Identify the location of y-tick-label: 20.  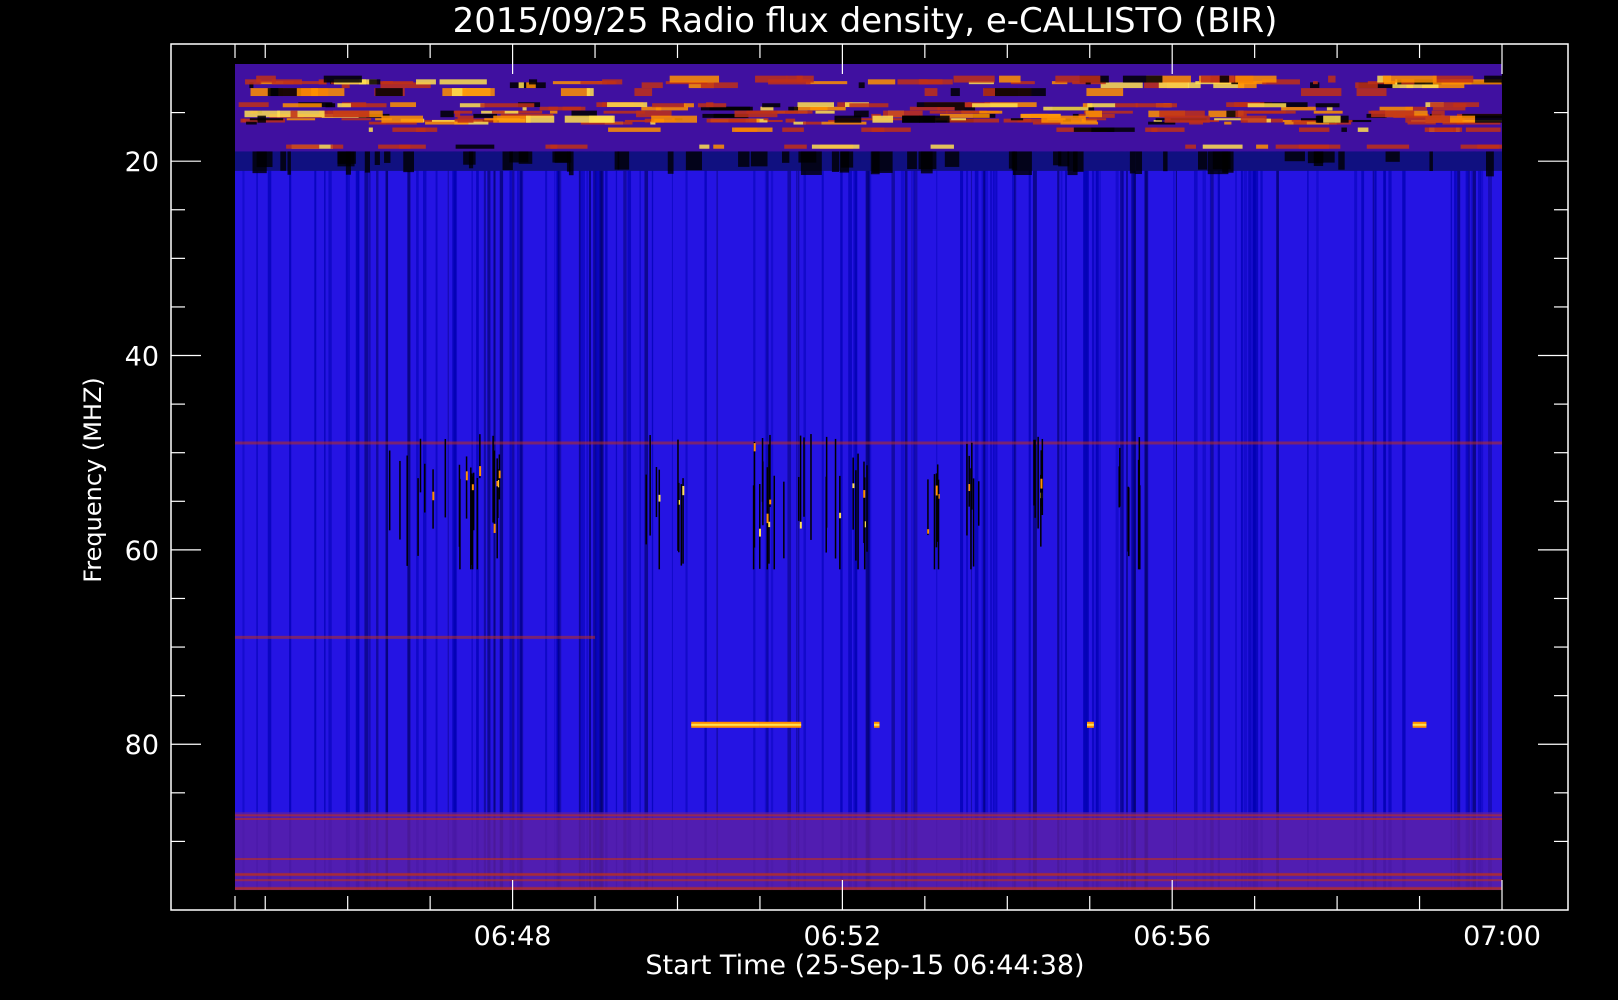
(142, 162).